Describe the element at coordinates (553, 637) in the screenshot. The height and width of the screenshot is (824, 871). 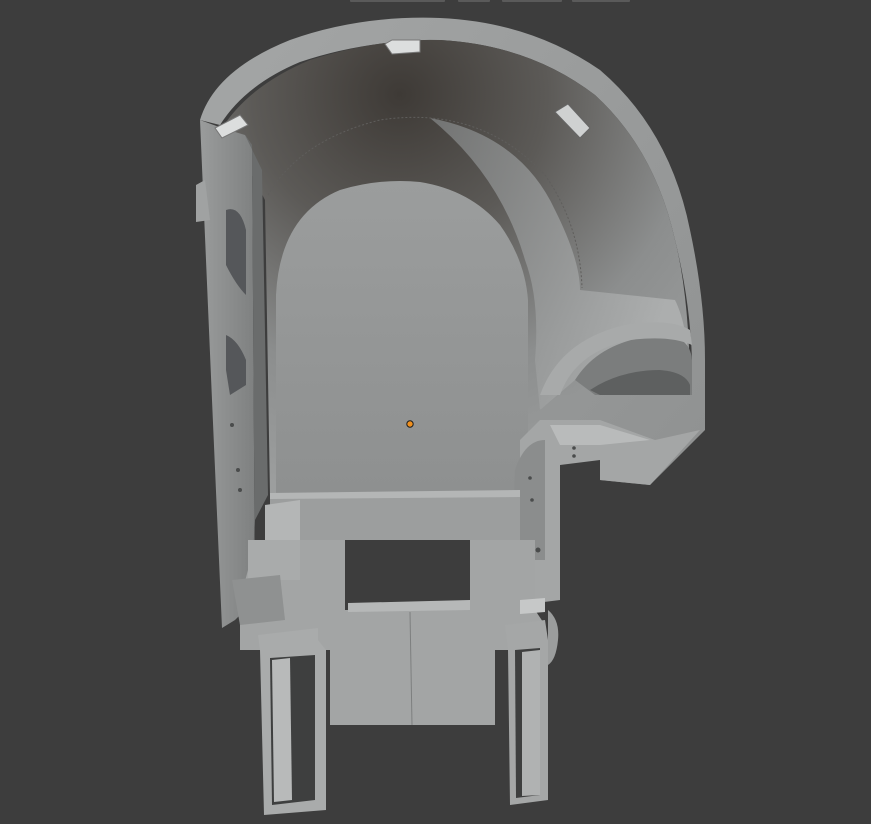
I see `side-knob` at that location.